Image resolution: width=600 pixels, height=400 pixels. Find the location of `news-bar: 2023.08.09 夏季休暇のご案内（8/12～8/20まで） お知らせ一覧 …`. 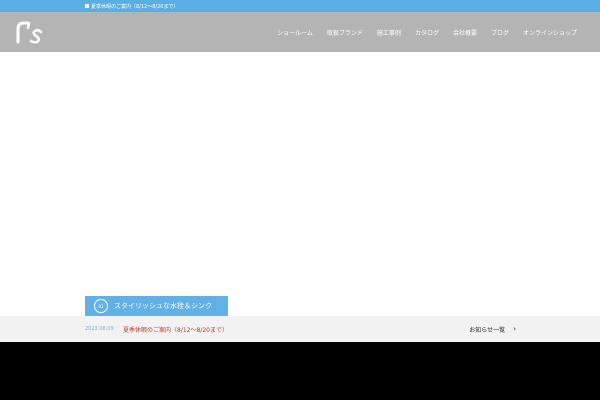

news-bar: 2023.08.09 夏季休暇のご案内（8/12～8/20まで） お知らせ一覧 … is located at coordinates (300, 329).